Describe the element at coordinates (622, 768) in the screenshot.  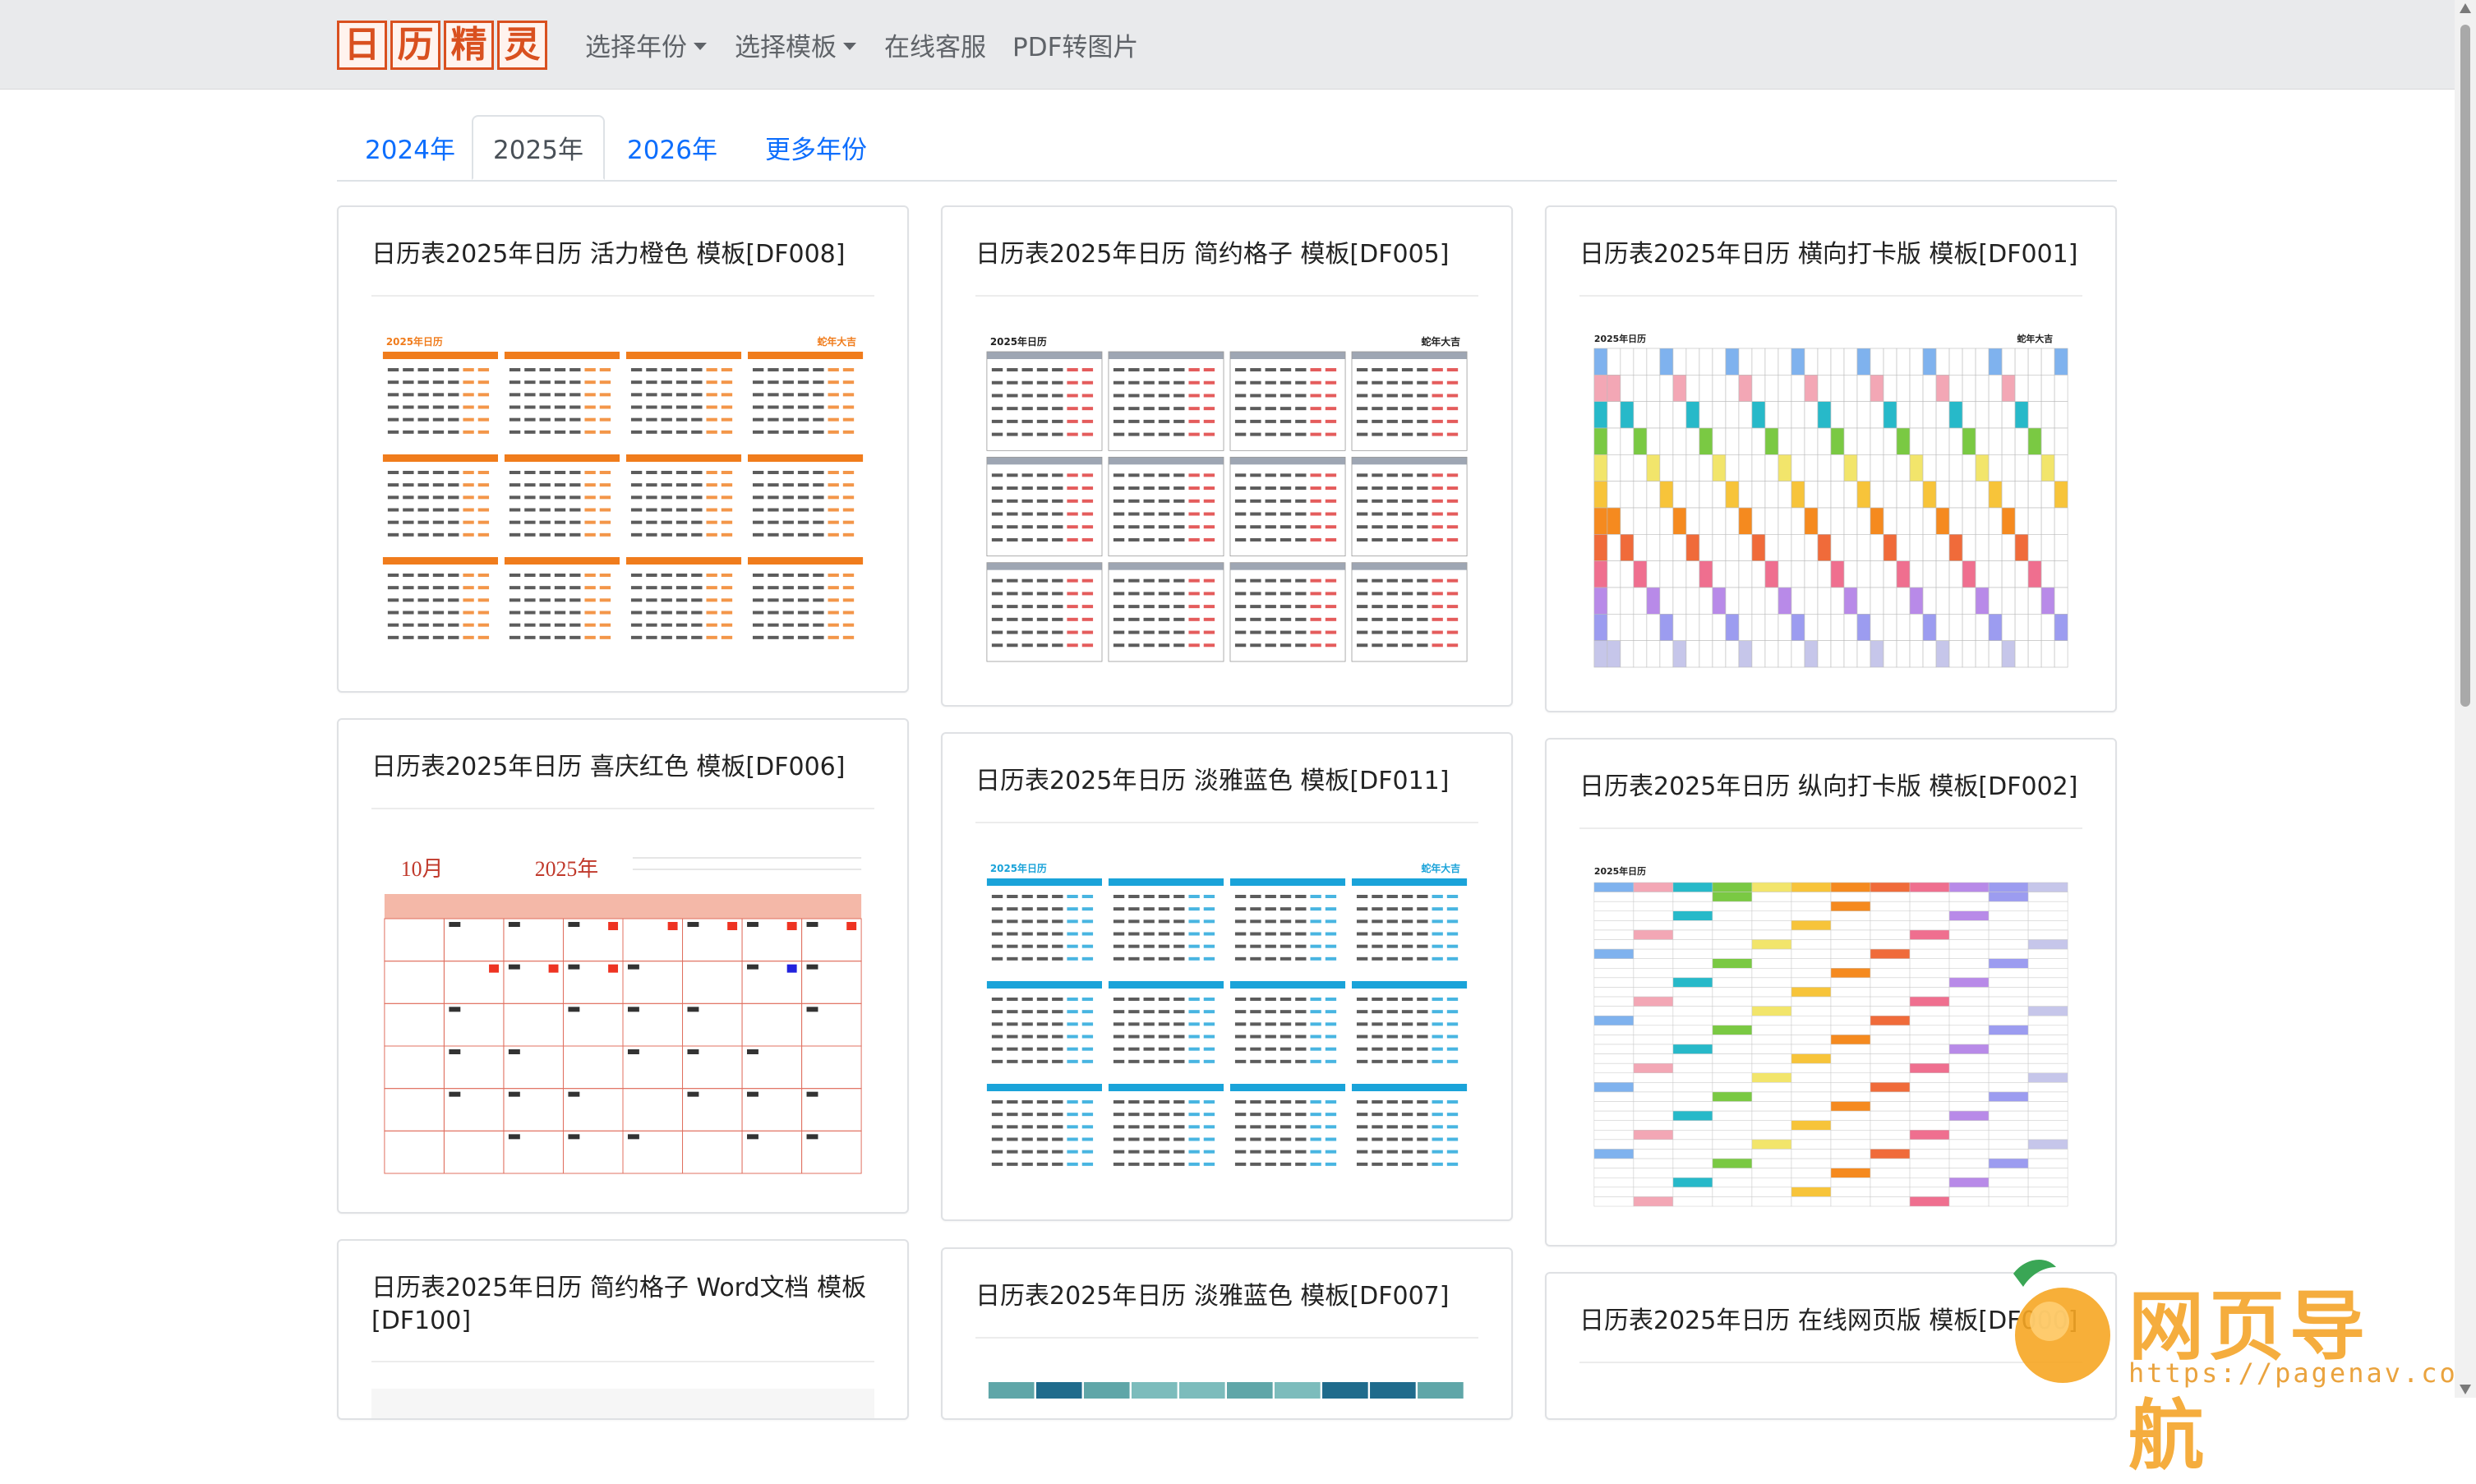
I see `card-title: 日历表2025年日历 喜庆红色 模板[DF006]` at that location.